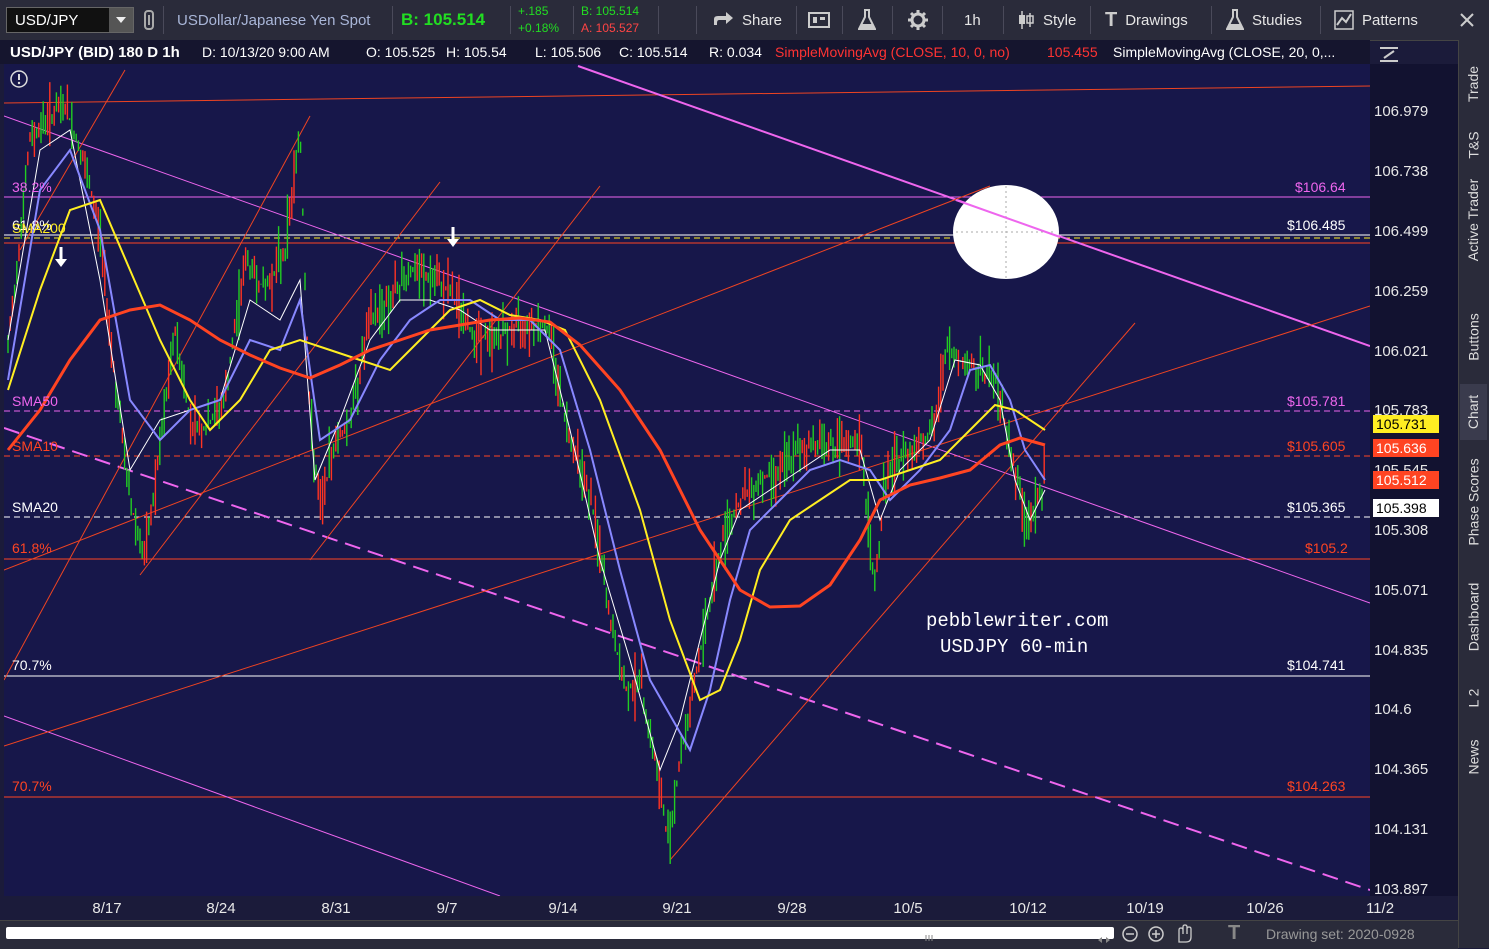  Describe the element at coordinates (221, 908) in the screenshot. I see `date-tick-label: 8/24` at that location.